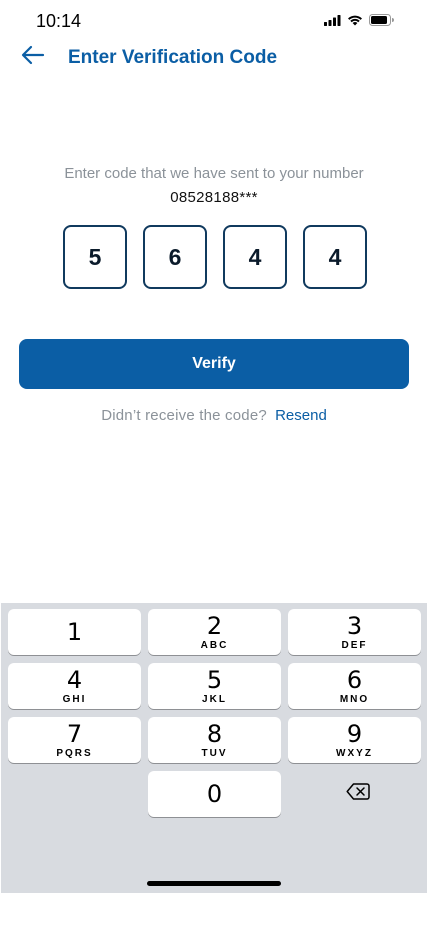  Describe the element at coordinates (332, 20) in the screenshot. I see `signal-icon` at that location.